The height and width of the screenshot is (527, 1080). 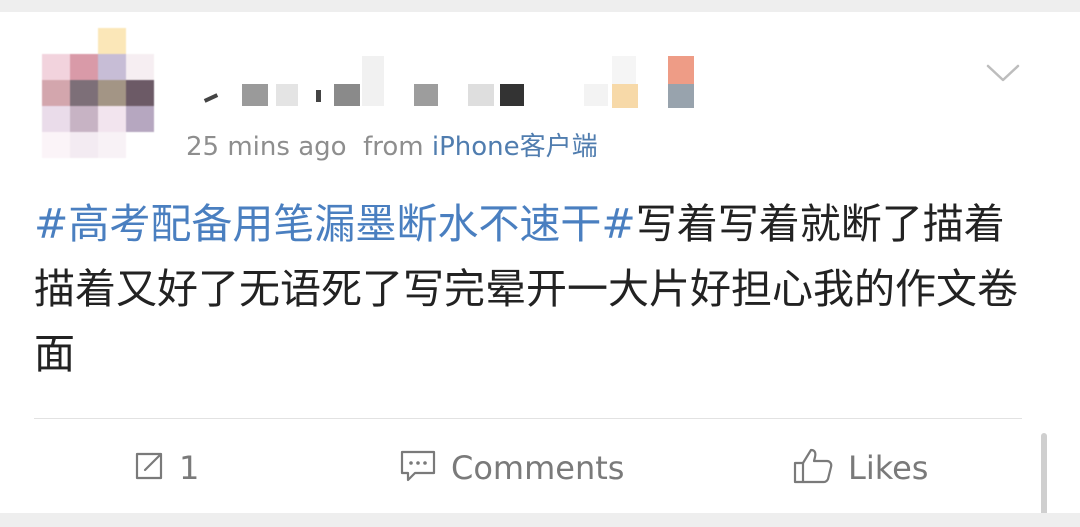 I want to click on username-censored, so click(x=456, y=86).